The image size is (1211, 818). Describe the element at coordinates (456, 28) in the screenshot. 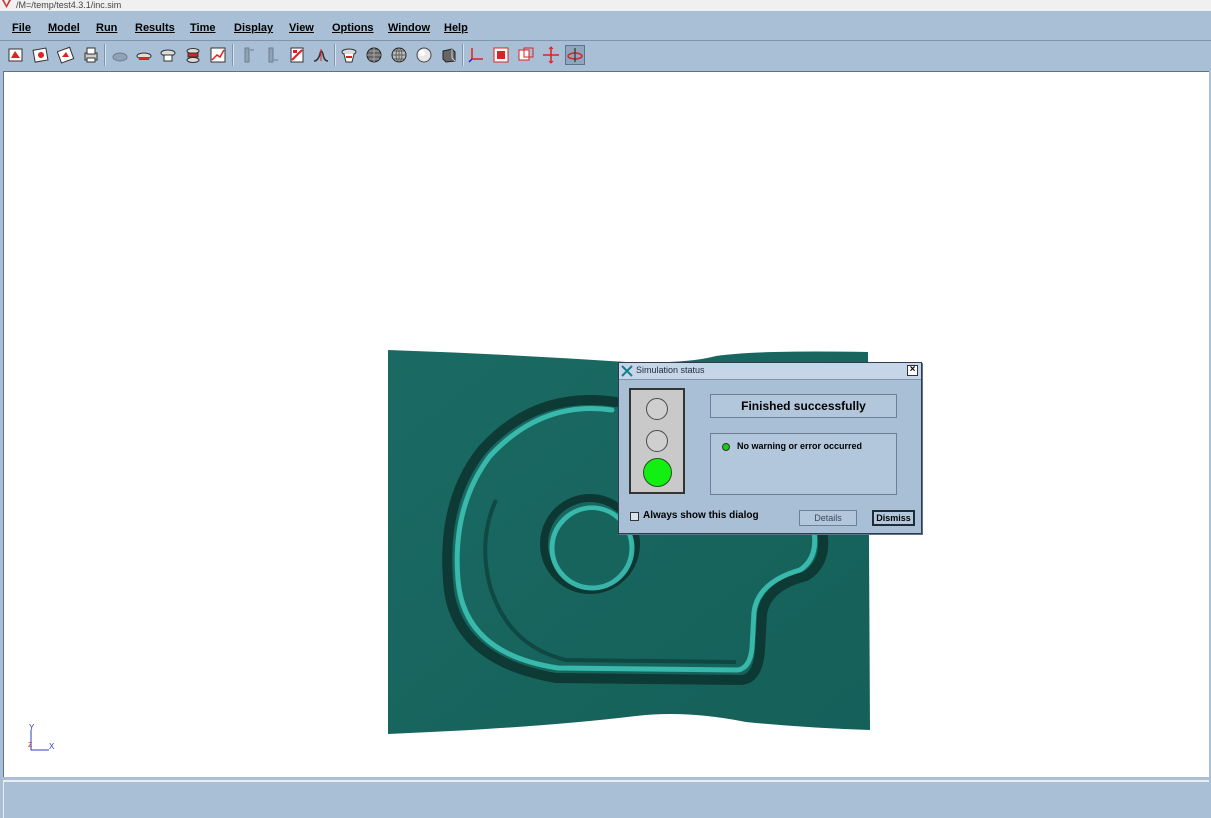

I see `menu-help: Help` at that location.